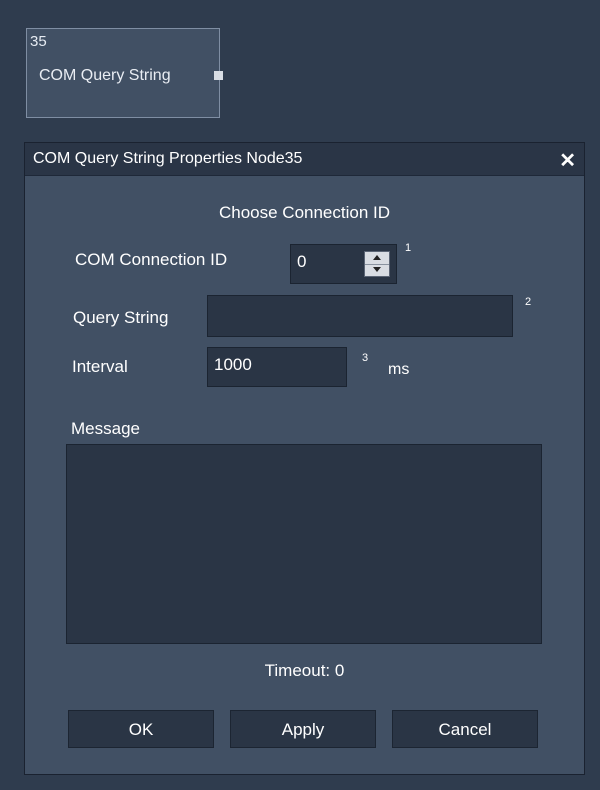 The image size is (600, 790). What do you see at coordinates (233, 364) in the screenshot?
I see `interval-value: 1000` at bounding box center [233, 364].